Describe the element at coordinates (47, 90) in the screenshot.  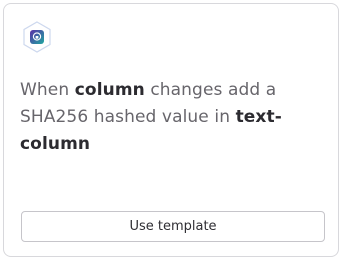
I see `description-text-1: When` at that location.